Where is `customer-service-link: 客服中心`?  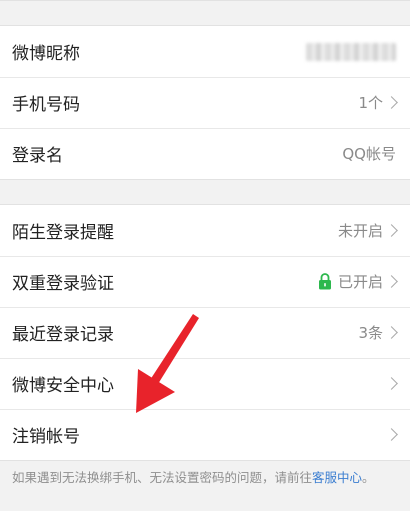
customer-service-link: 客服中心 is located at coordinates (337, 477).